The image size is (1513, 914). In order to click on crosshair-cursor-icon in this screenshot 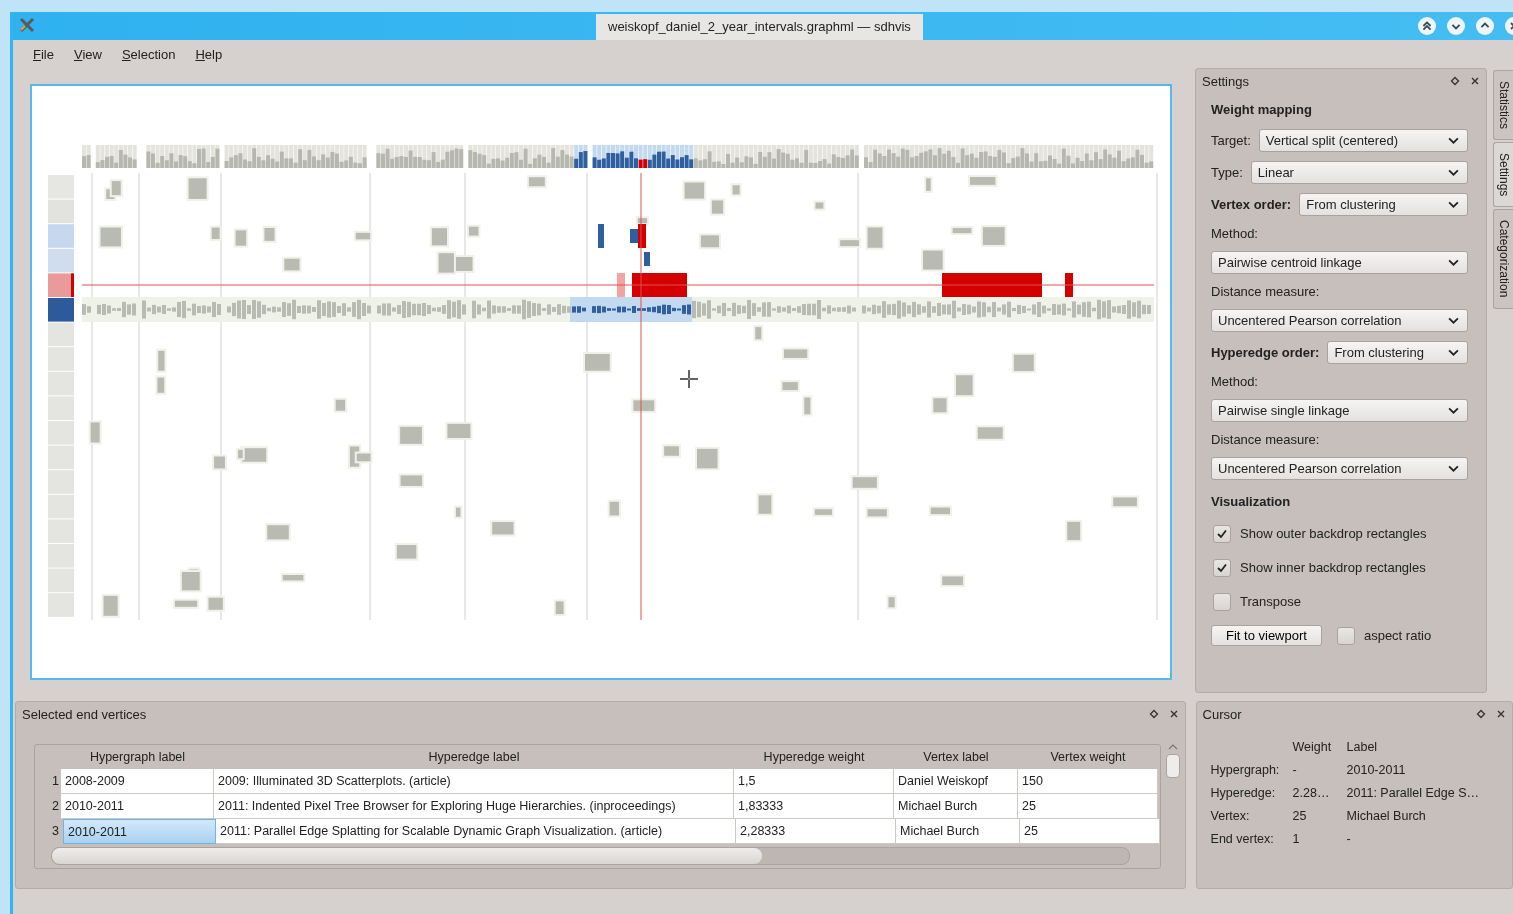, I will do `click(689, 379)`.